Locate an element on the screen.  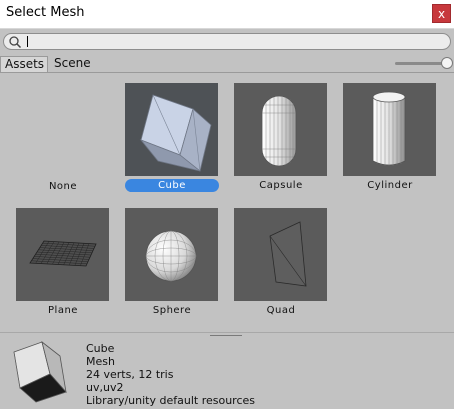
item-label: Capsule is located at coordinates (281, 185).